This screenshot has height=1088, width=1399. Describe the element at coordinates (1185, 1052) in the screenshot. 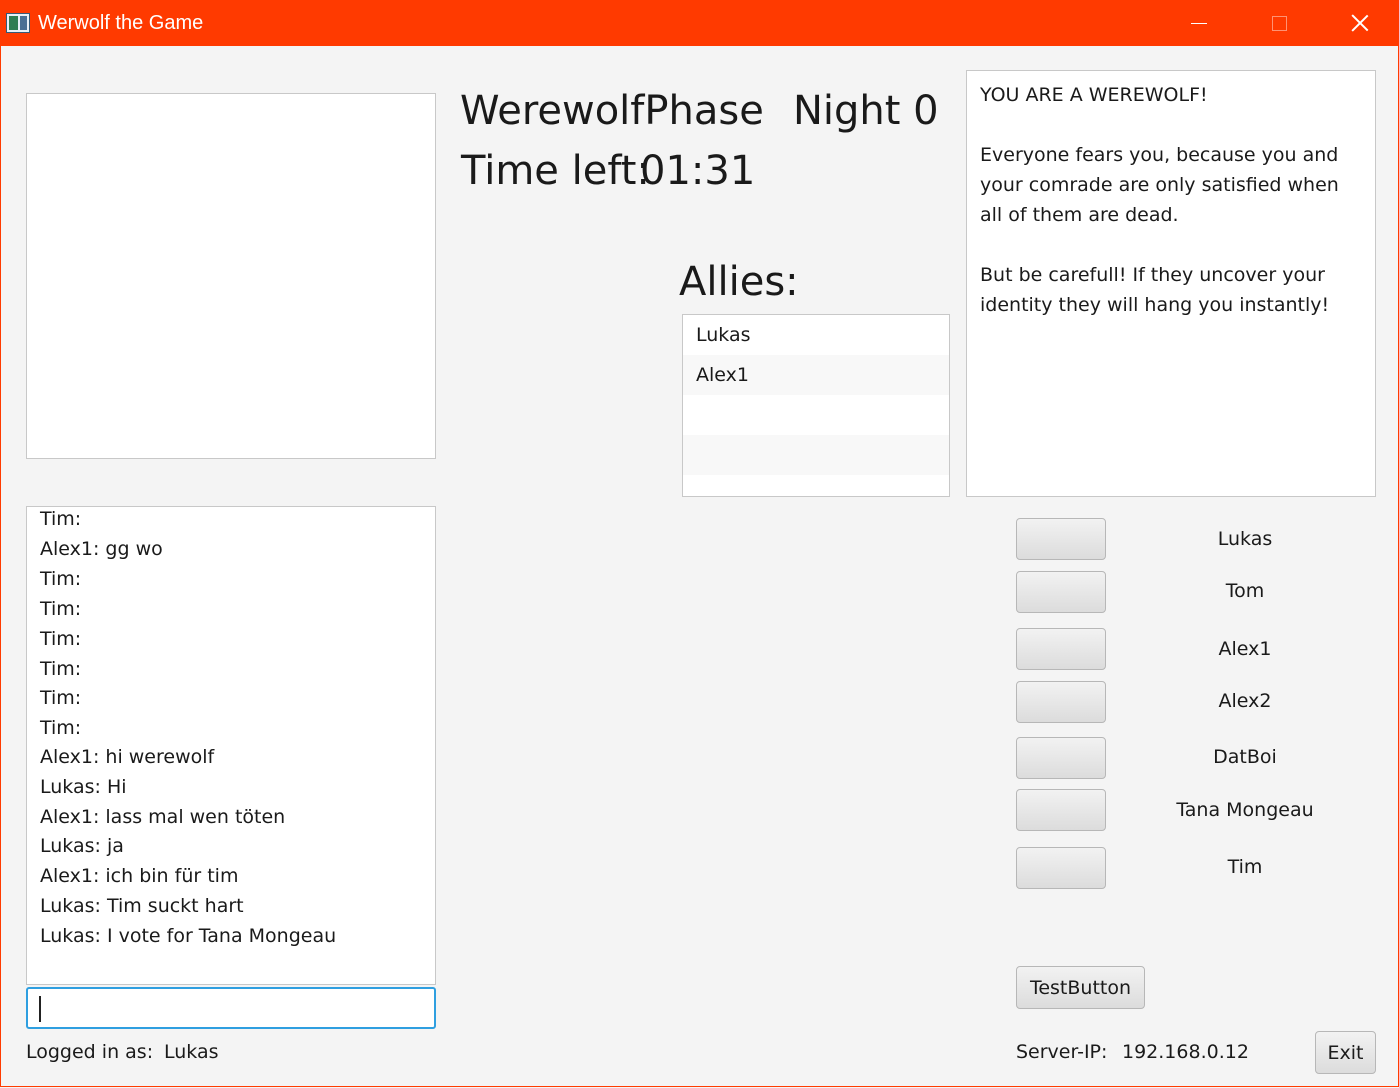

I see `server-ip-value: 192.168.0.12` at that location.